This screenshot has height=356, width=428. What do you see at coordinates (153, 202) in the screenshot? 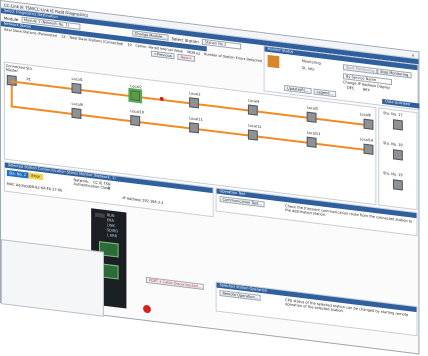
I see `ip-address-value: 192.168.3.2` at bounding box center [153, 202].